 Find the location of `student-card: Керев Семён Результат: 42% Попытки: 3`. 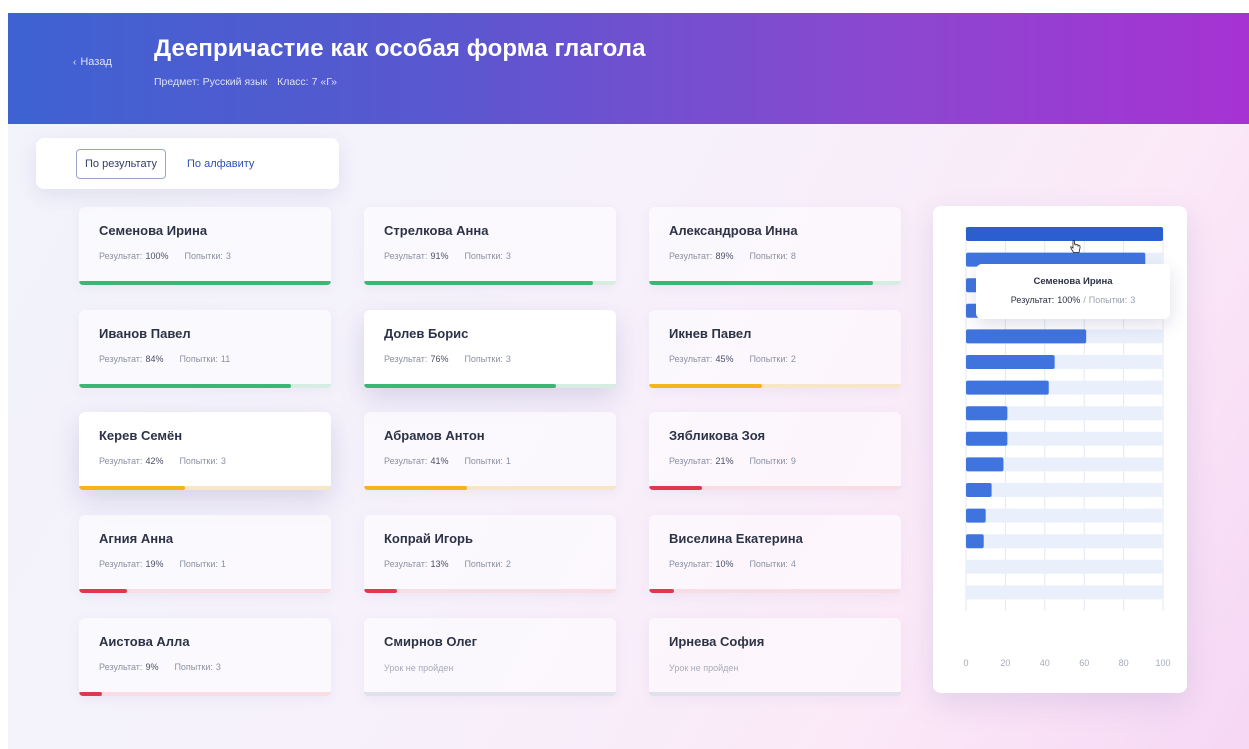

student-card: Керев Семён Результат: 42% Попытки: 3 is located at coordinates (205, 451).